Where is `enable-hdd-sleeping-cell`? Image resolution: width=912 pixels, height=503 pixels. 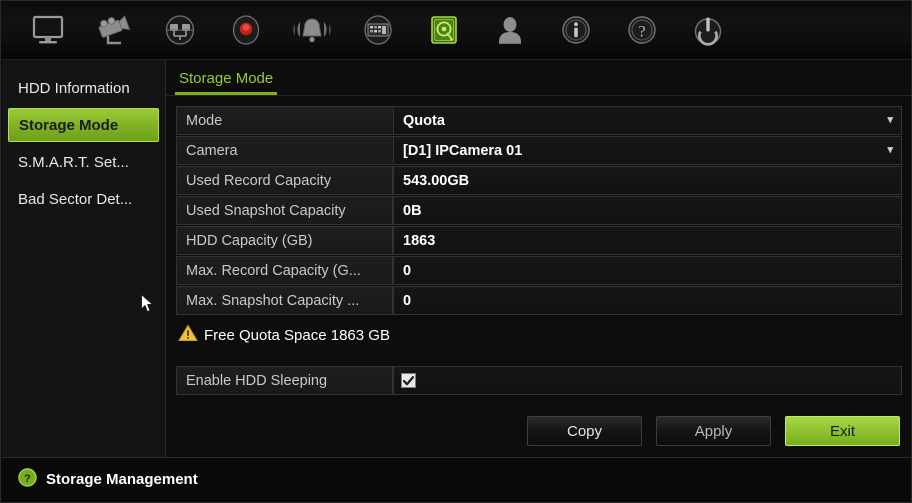
enable-hdd-sleeping-cell is located at coordinates (647, 380).